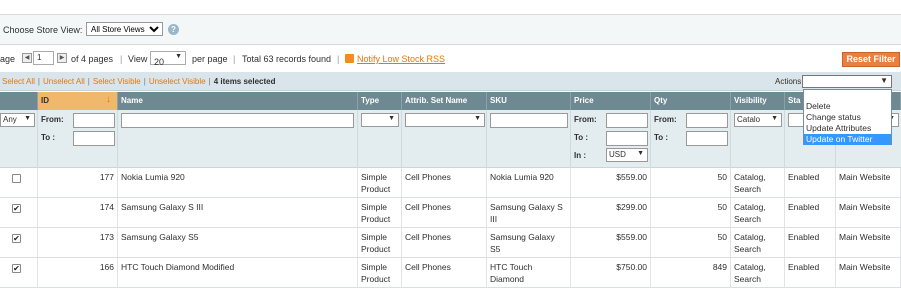  What do you see at coordinates (238, 139) in the screenshot?
I see `filter-name` at bounding box center [238, 139].